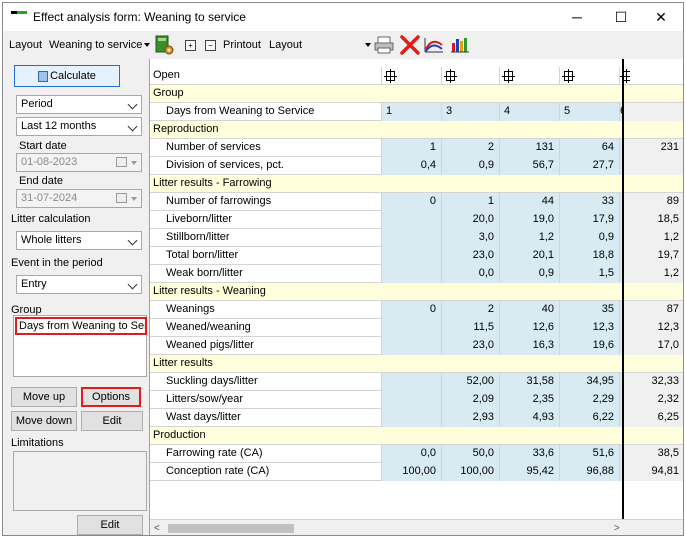  I want to click on value-cell: 40, so click(530, 310).